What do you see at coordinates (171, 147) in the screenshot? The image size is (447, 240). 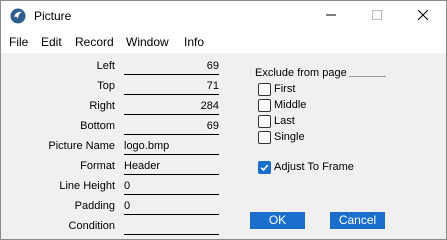 I see `picture-name-field: logo.bmp` at bounding box center [171, 147].